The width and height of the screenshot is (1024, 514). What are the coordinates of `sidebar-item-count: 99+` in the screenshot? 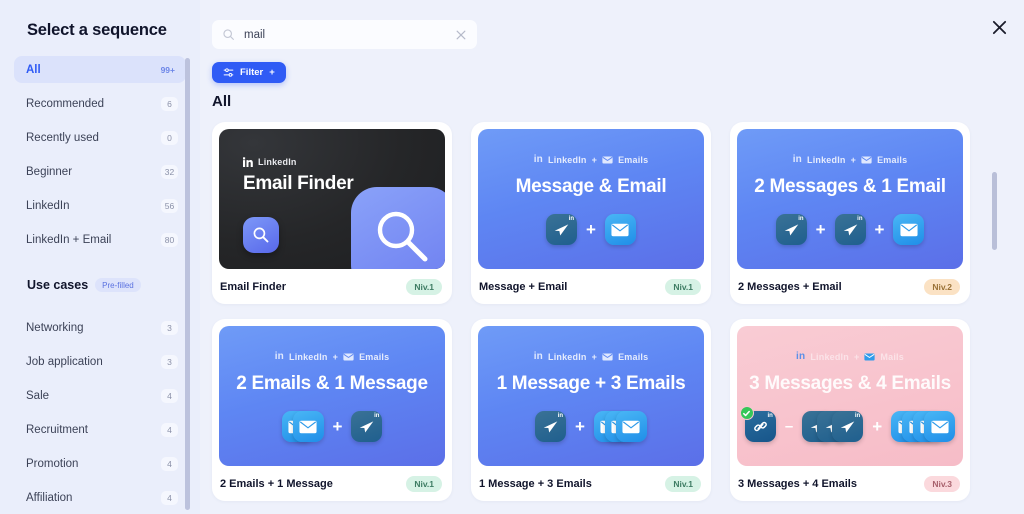 It's located at (167, 69).